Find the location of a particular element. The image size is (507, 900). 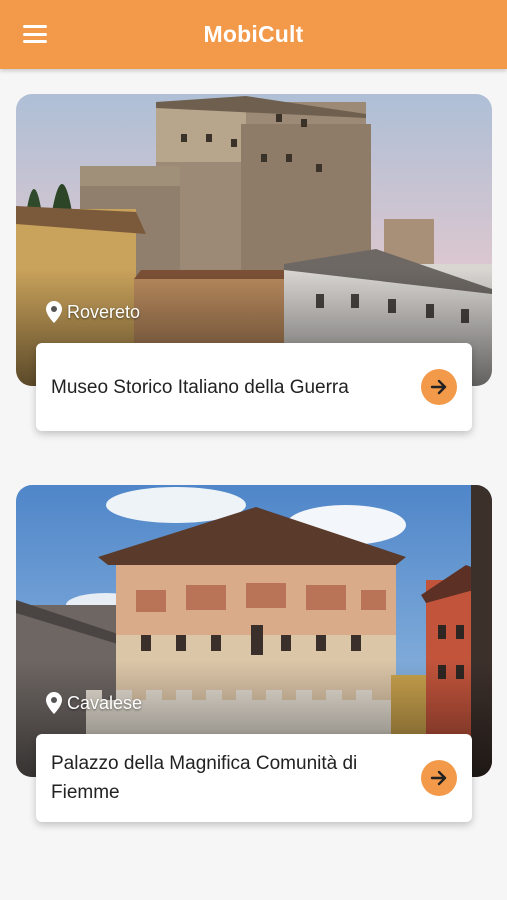

app-bar: MobiCult is located at coordinates (253, 34).